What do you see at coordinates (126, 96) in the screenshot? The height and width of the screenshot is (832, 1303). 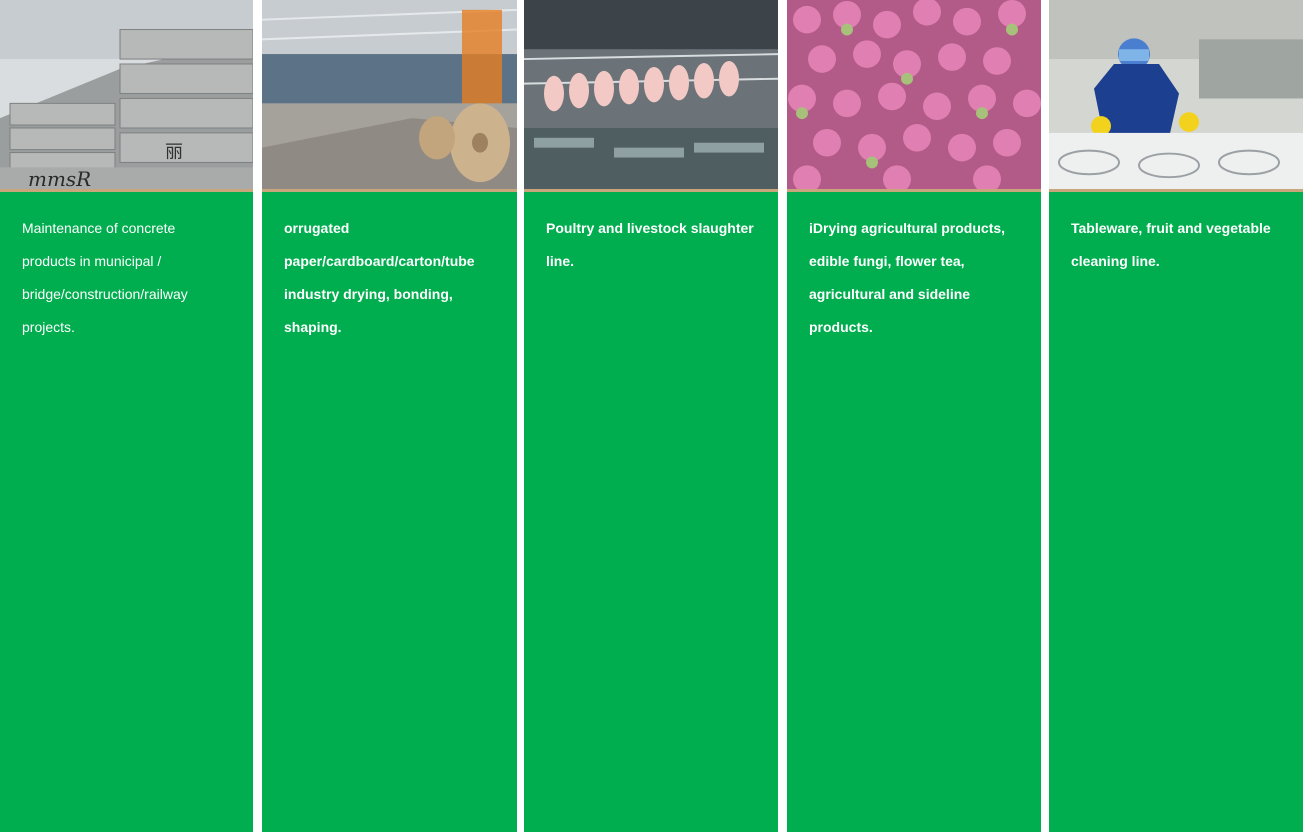 I see `concrete-blocks-photo: 丽 mmsR` at bounding box center [126, 96].